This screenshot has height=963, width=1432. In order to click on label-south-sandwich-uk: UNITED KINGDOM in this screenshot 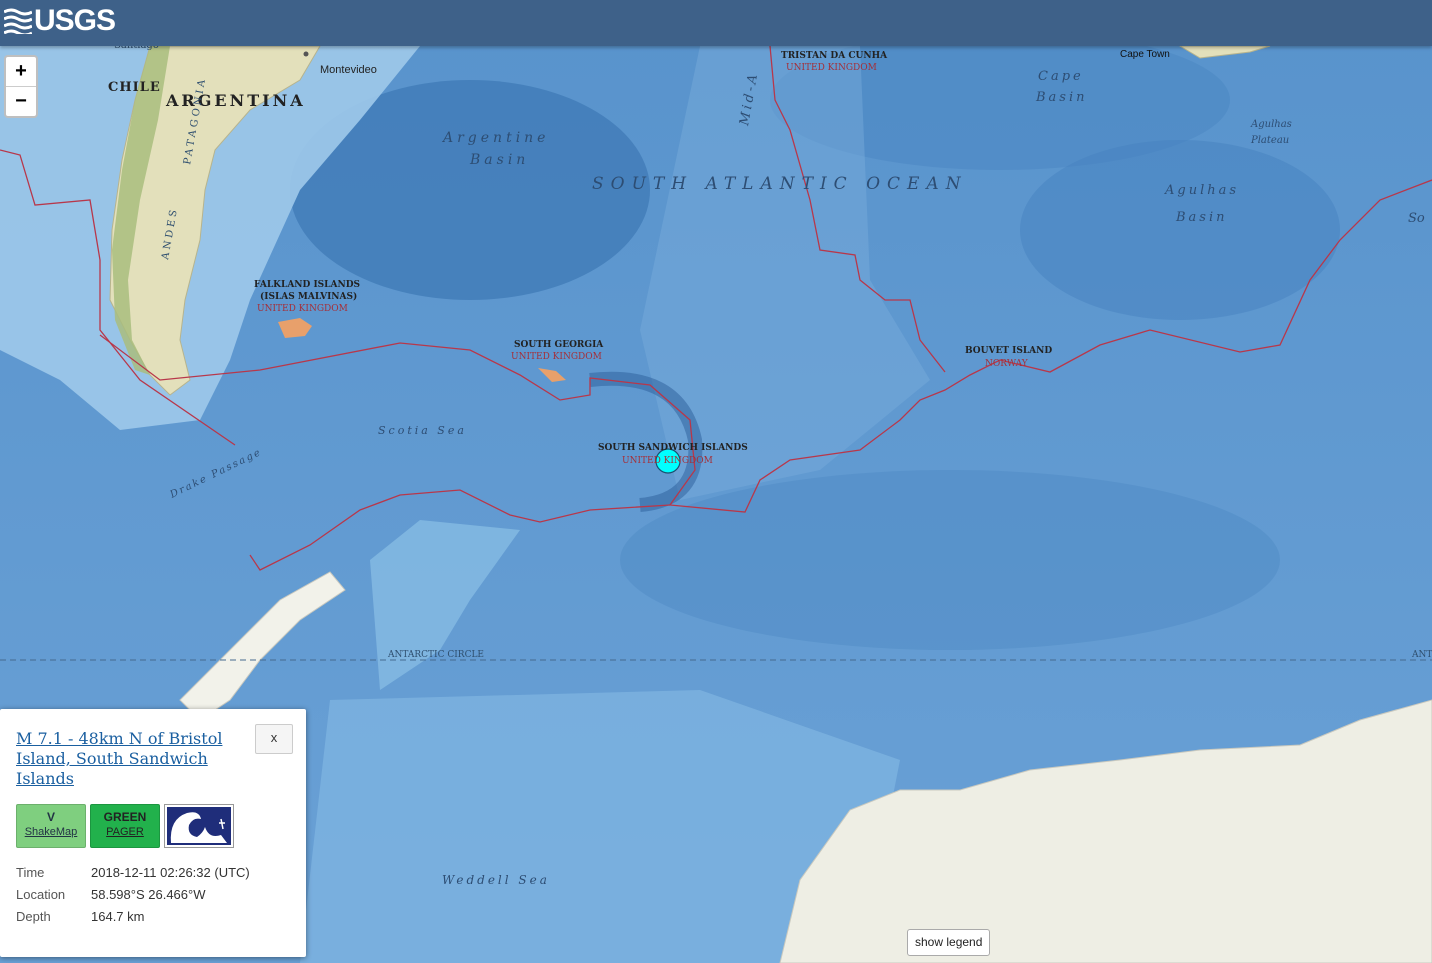, I will do `click(667, 461)`.